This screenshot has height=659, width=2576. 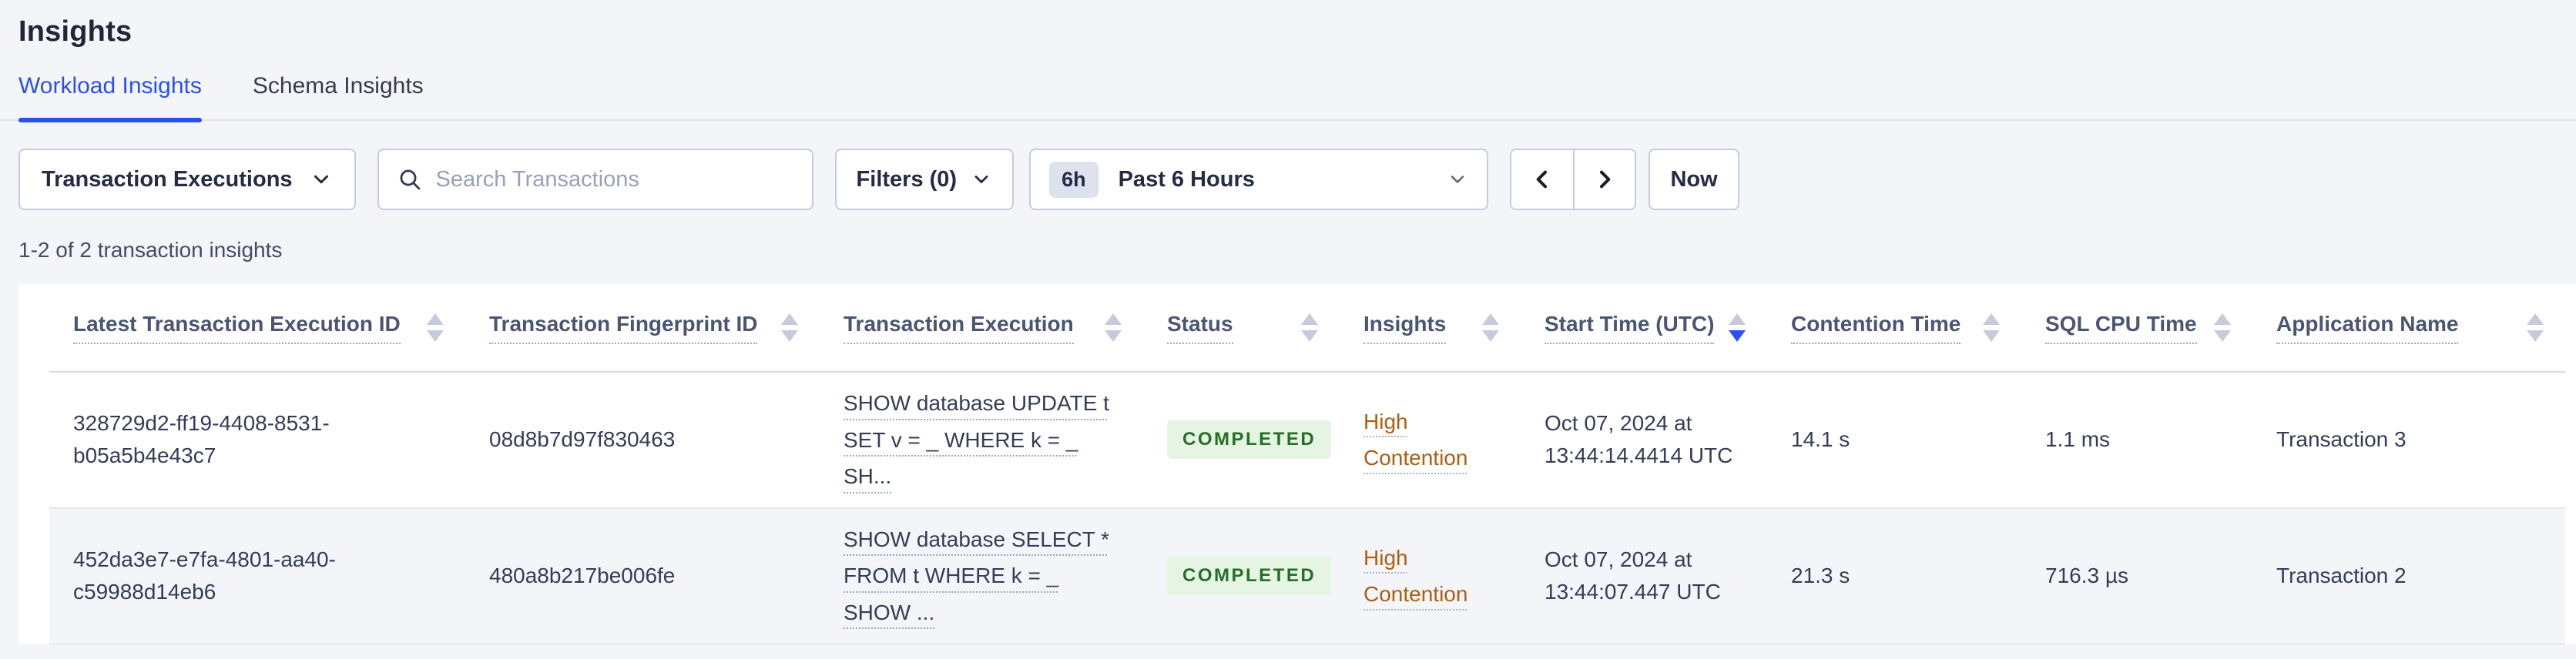 What do you see at coordinates (1894, 328) in the screenshot?
I see `column-header-contention-time: Contention Time` at bounding box center [1894, 328].